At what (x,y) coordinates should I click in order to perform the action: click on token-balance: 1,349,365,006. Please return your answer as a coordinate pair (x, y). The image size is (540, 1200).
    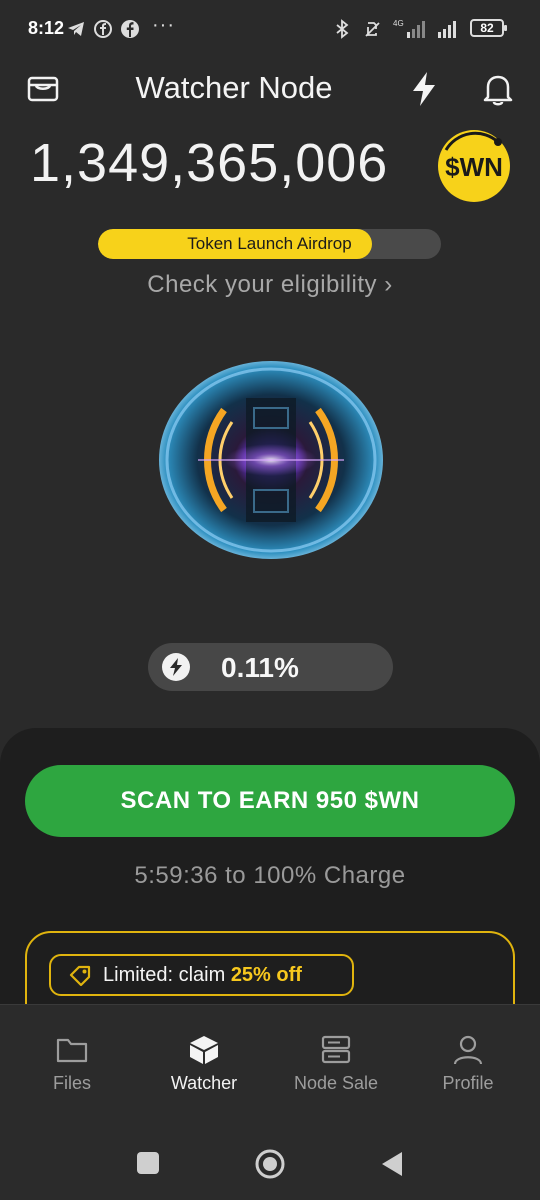
    Looking at the image, I should click on (209, 163).